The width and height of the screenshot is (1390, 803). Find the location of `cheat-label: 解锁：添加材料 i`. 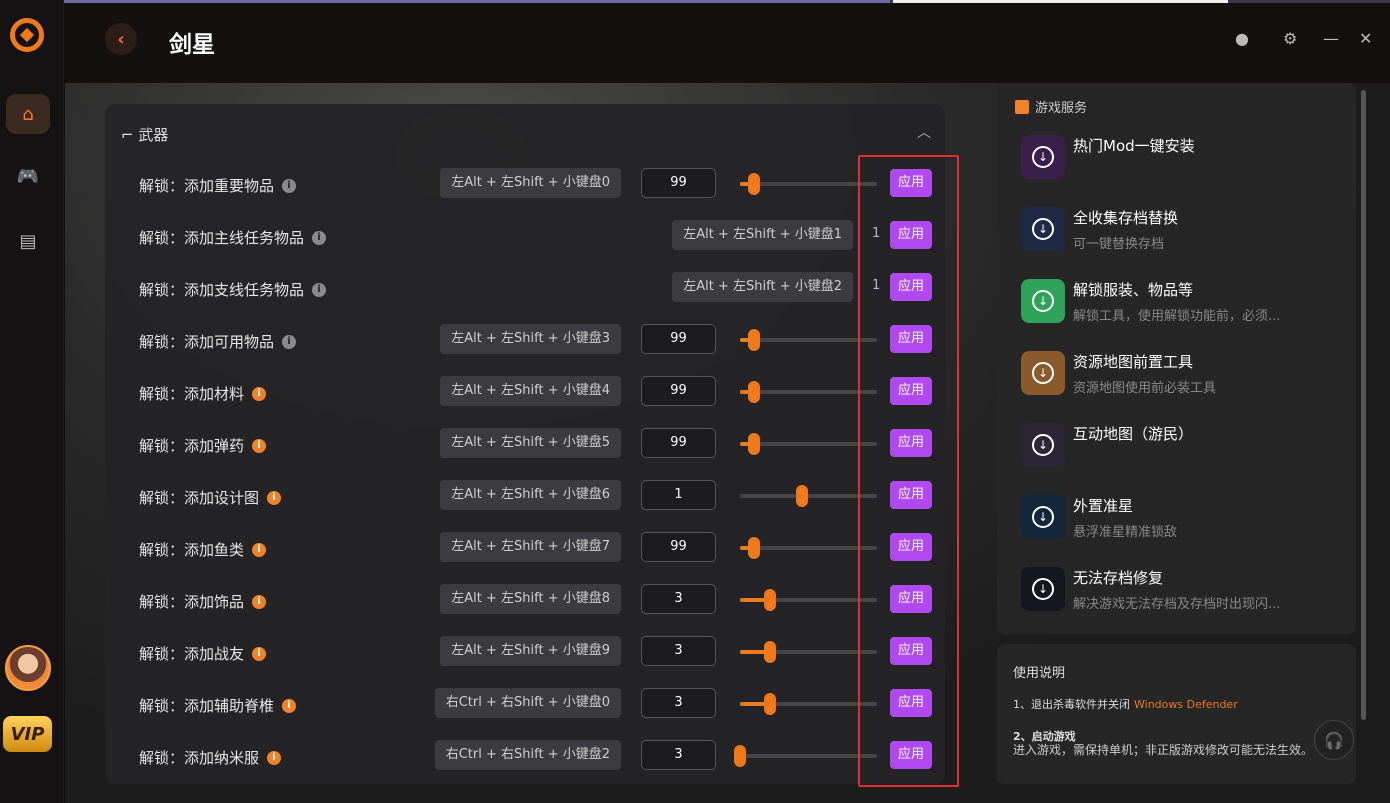

cheat-label: 解锁：添加材料 i is located at coordinates (203, 393).